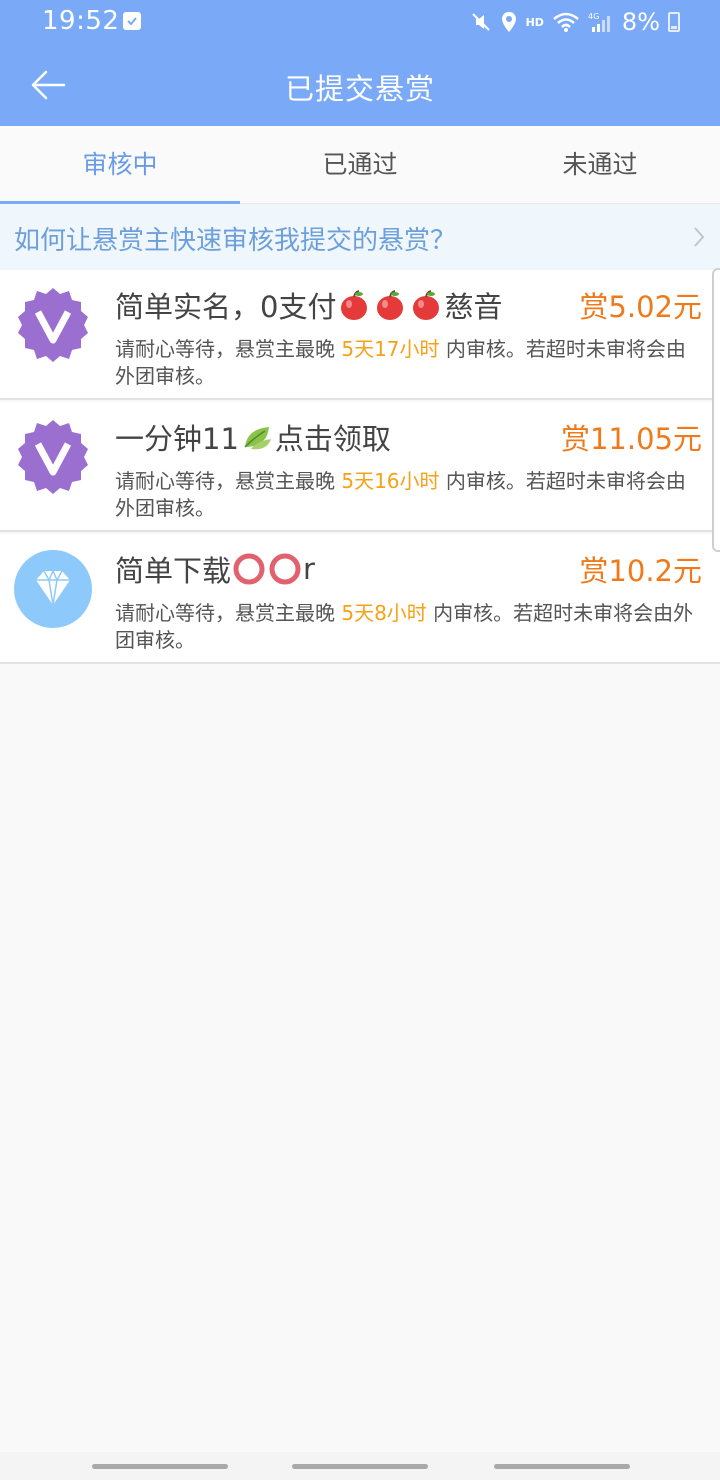 This screenshot has height=1480, width=720. I want to click on signal-4g-icon: 4G, so click(599, 22).